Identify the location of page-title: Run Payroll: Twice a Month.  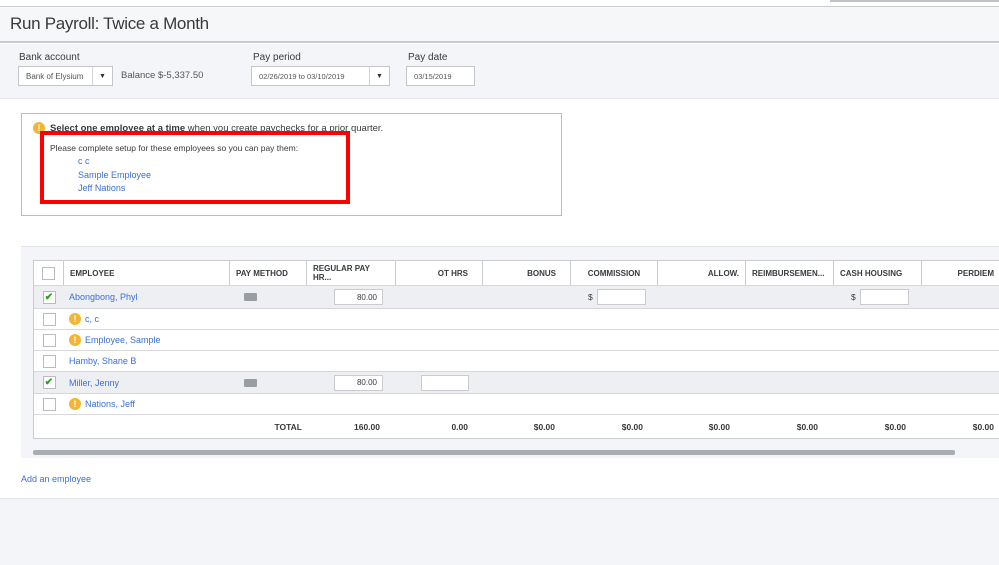
(109, 23).